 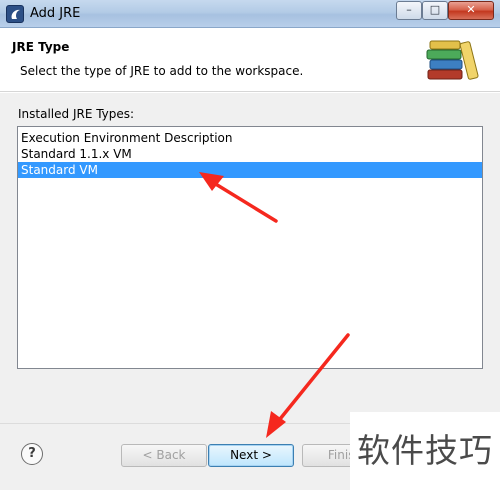 What do you see at coordinates (435, 10) in the screenshot?
I see `maximize-button: □` at bounding box center [435, 10].